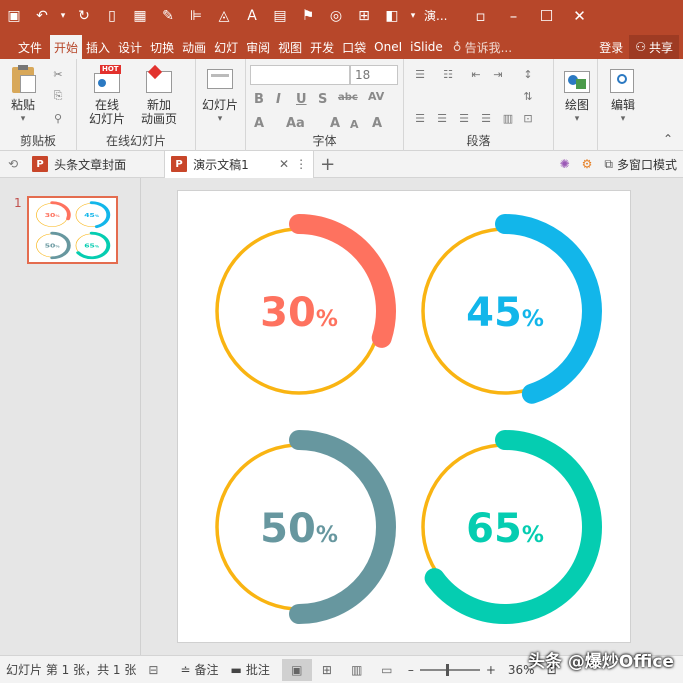 The width and height of the screenshot is (683, 683). What do you see at coordinates (623, 95) in the screenshot?
I see `editing-button: 编辑 ▾` at bounding box center [623, 95].